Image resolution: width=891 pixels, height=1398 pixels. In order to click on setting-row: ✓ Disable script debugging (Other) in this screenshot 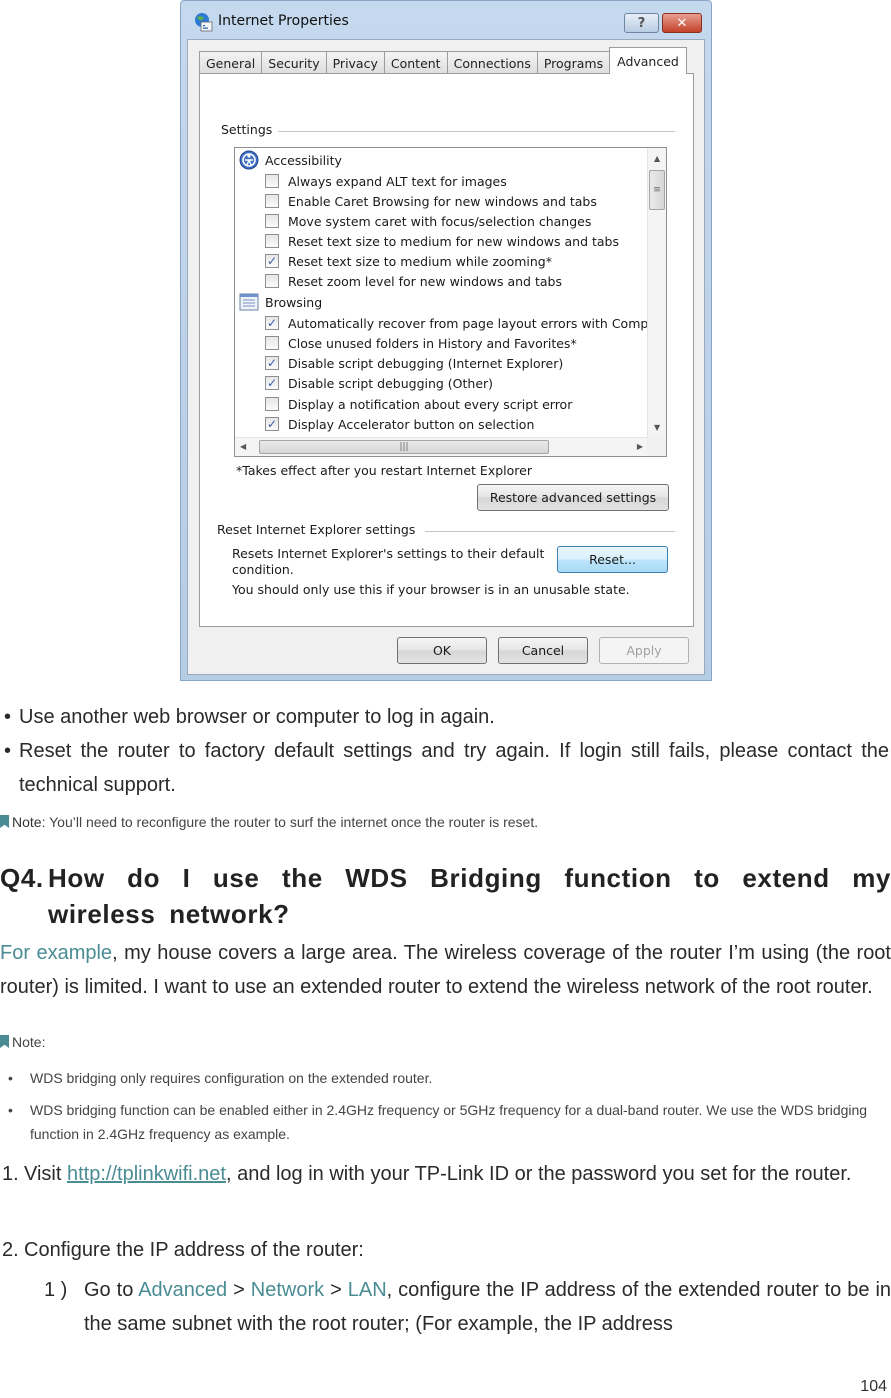, I will do `click(379, 383)`.